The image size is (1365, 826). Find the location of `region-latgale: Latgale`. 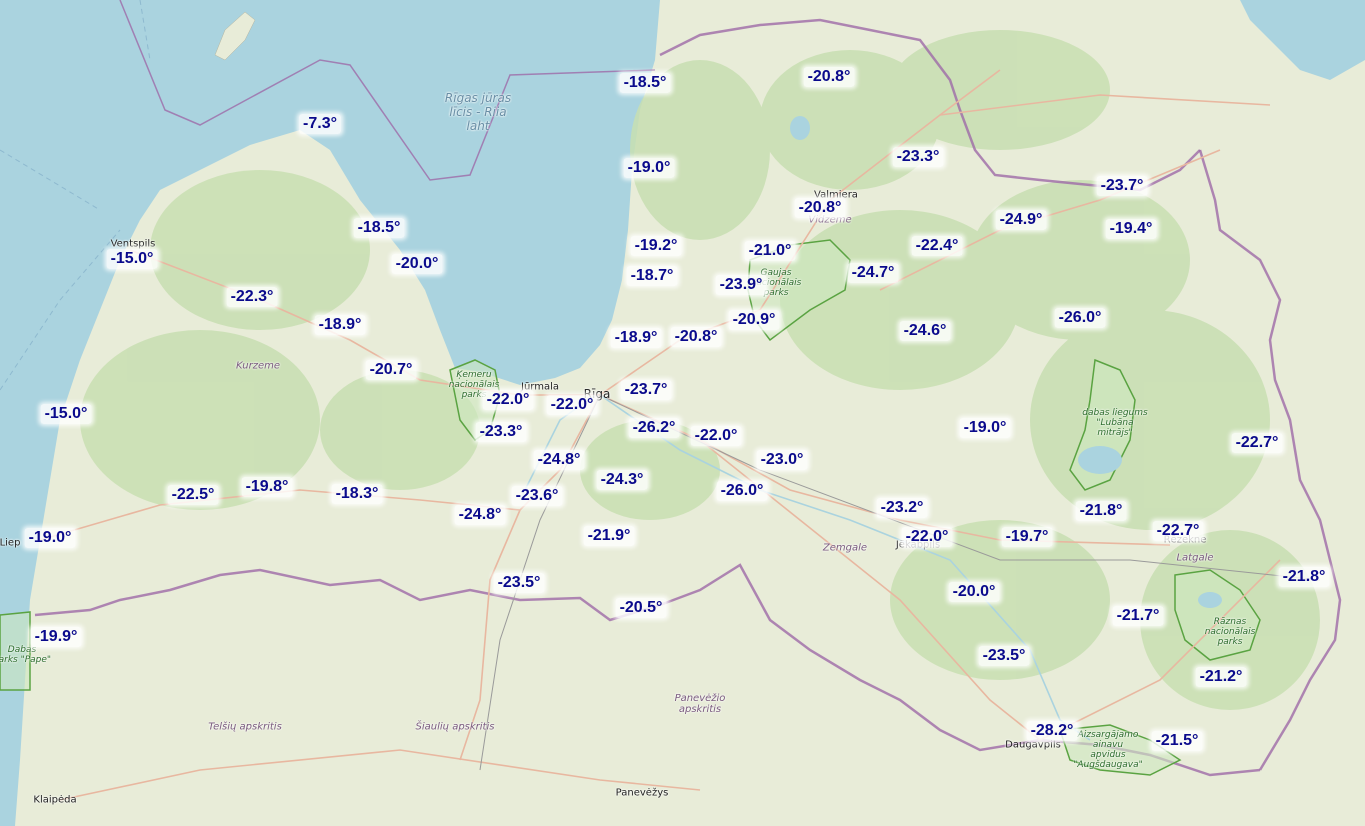

region-latgale: Latgale is located at coordinates (1195, 558).